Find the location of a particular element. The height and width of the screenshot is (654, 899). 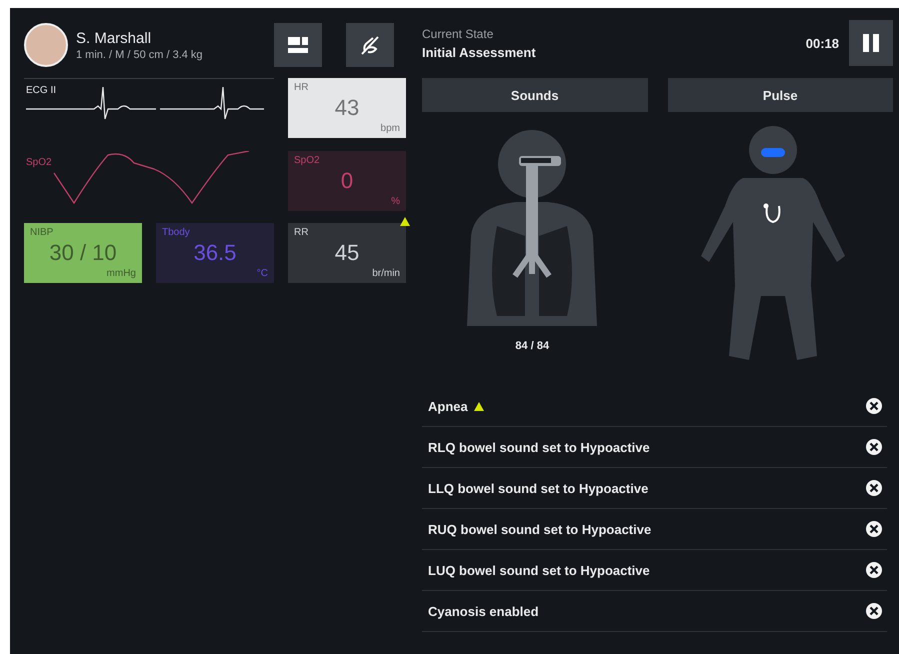

patient-details: 1 min. / M / 50 cm / 3.4 kg is located at coordinates (140, 54).